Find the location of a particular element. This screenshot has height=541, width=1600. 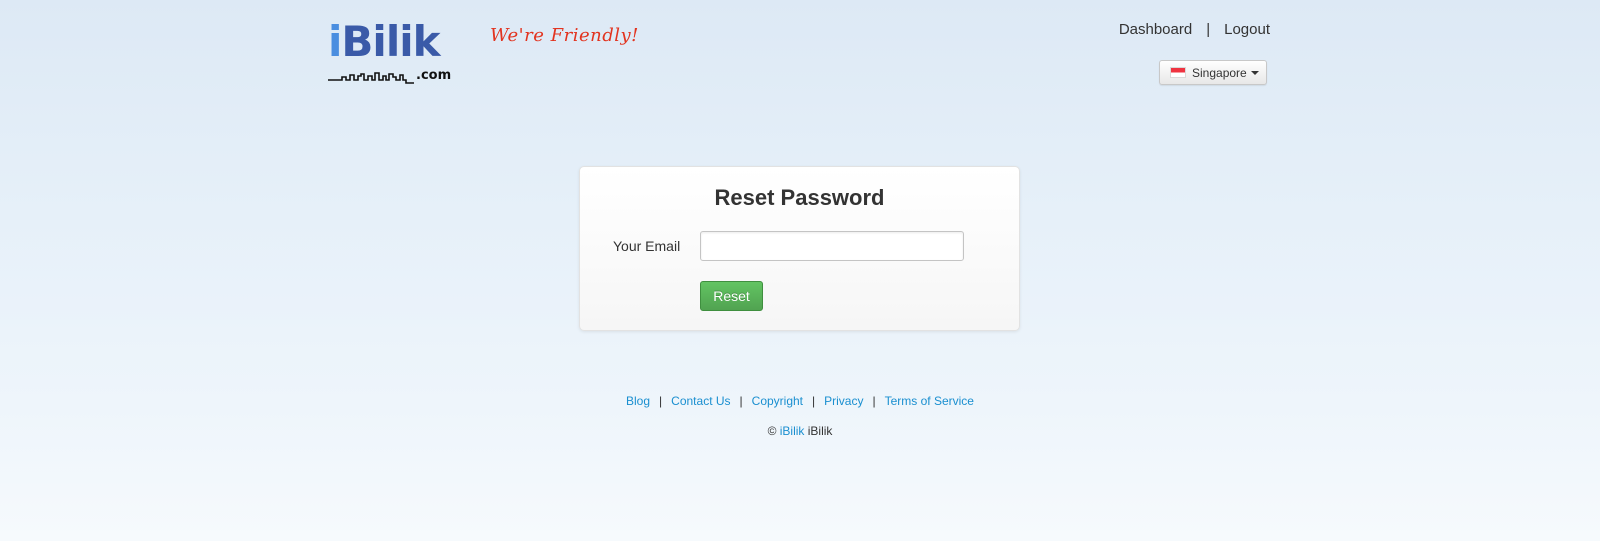

email-label: Your Email is located at coordinates (647, 246).